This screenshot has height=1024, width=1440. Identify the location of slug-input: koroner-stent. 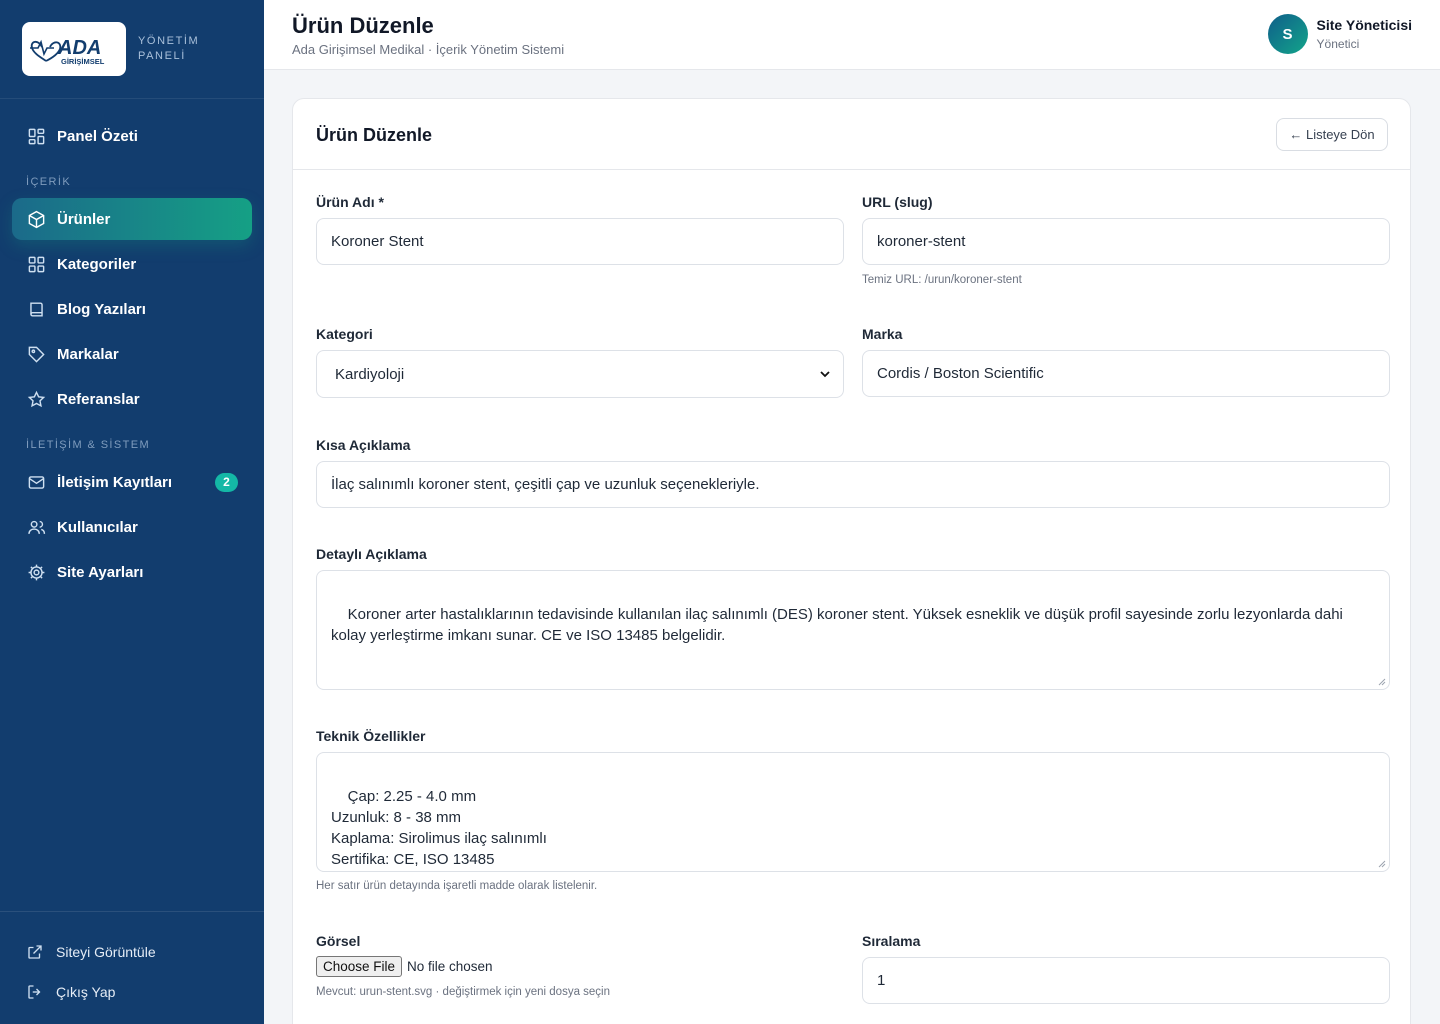
(1126, 241).